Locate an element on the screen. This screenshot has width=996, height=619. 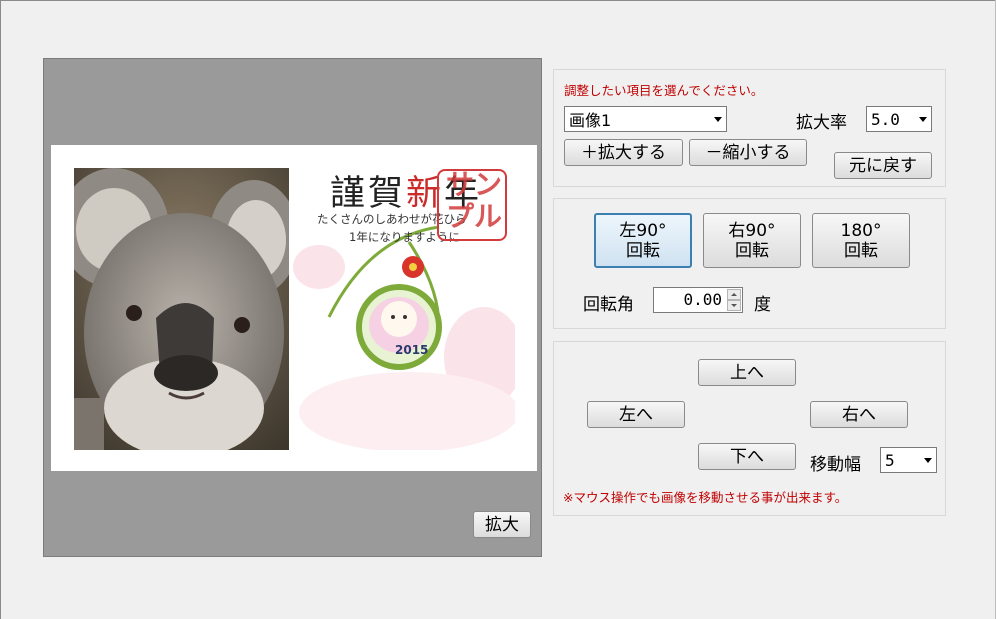
move-right-button: 右へ is located at coordinates (859, 414).